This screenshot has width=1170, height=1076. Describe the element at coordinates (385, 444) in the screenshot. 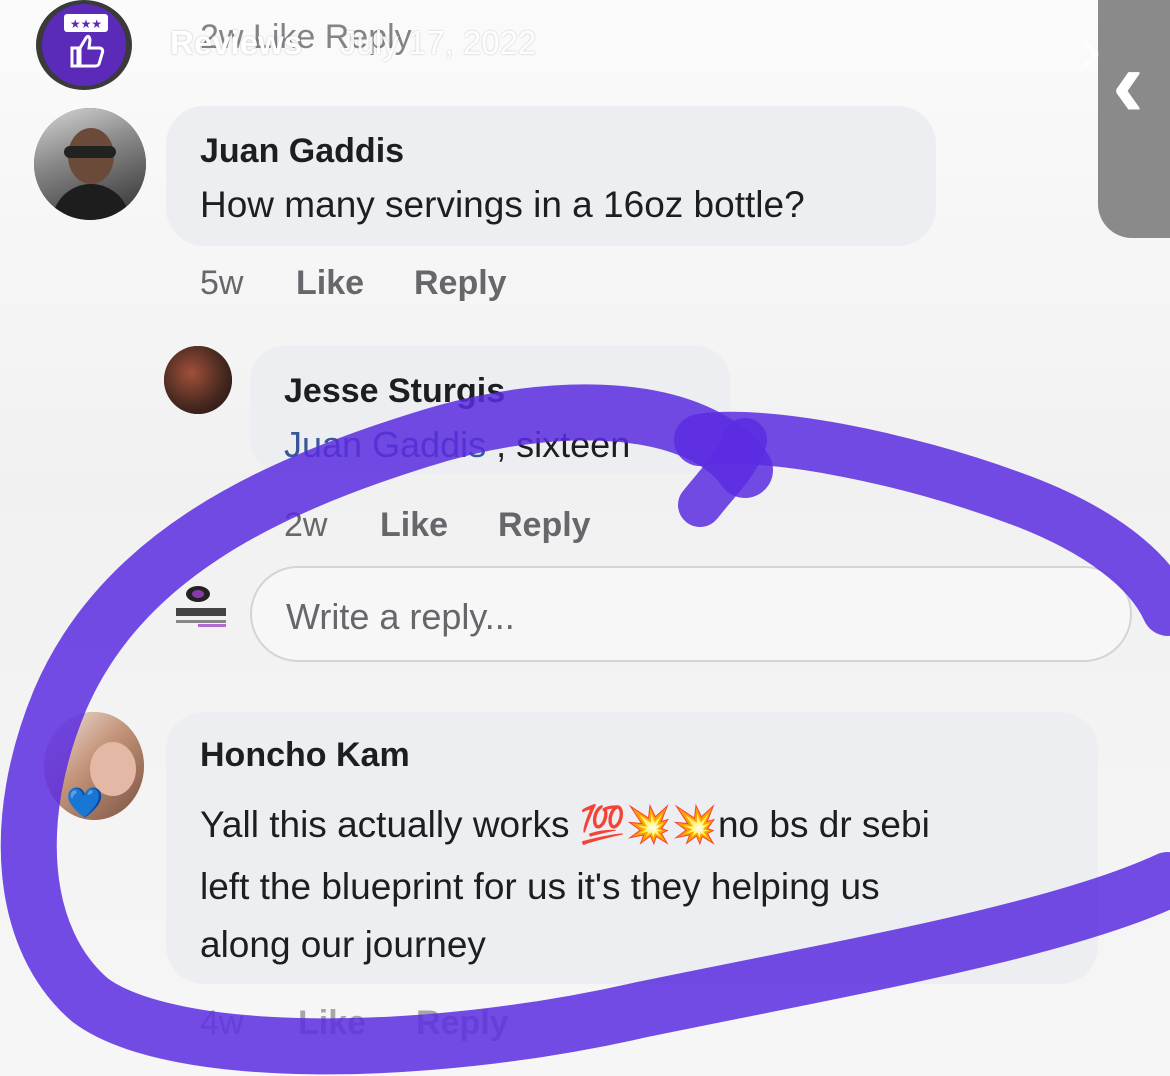

I see `mention-link: Juan Gaddis` at that location.